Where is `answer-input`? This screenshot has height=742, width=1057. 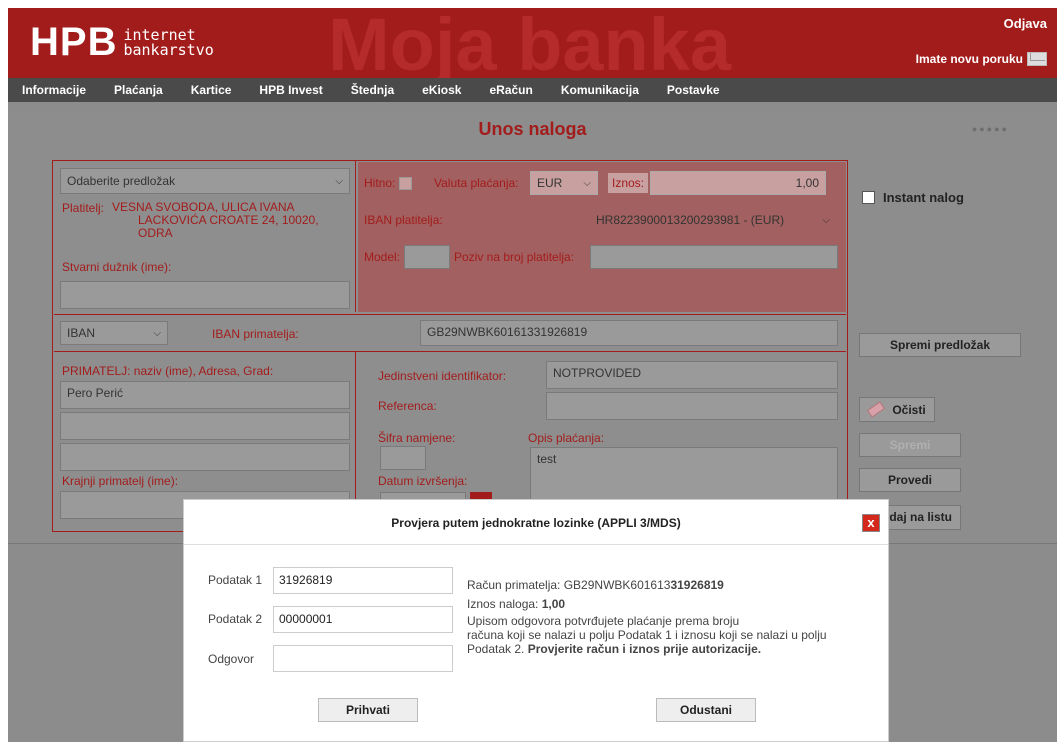 answer-input is located at coordinates (363, 658).